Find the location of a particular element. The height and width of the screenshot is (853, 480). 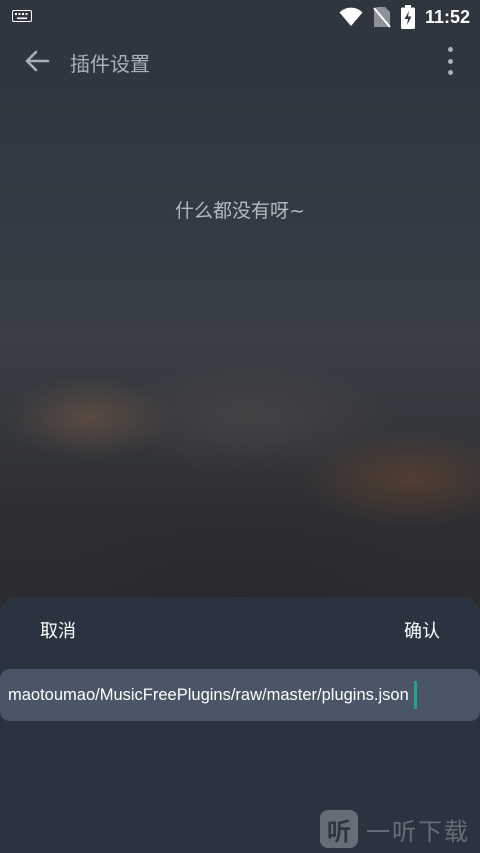

status-bar: 11:52 is located at coordinates (240, 17).